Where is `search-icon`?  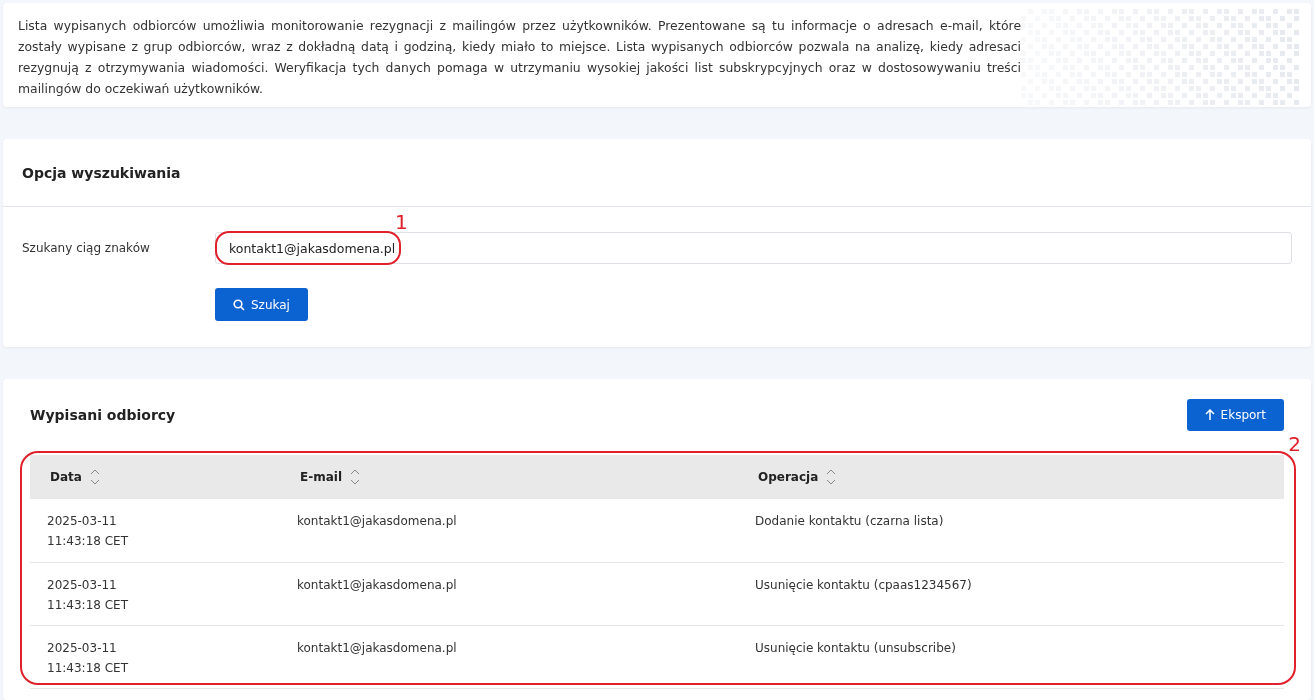
search-icon is located at coordinates (239, 304).